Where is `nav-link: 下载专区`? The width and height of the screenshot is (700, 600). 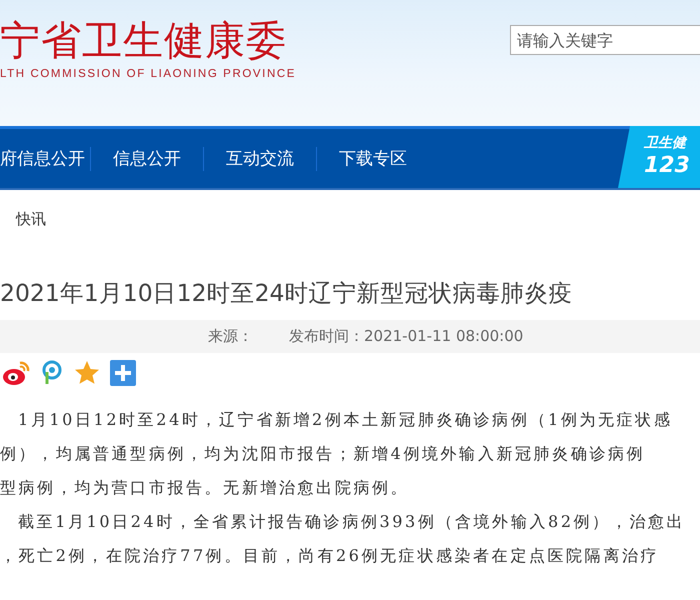 nav-link: 下载专区 is located at coordinates (372, 158).